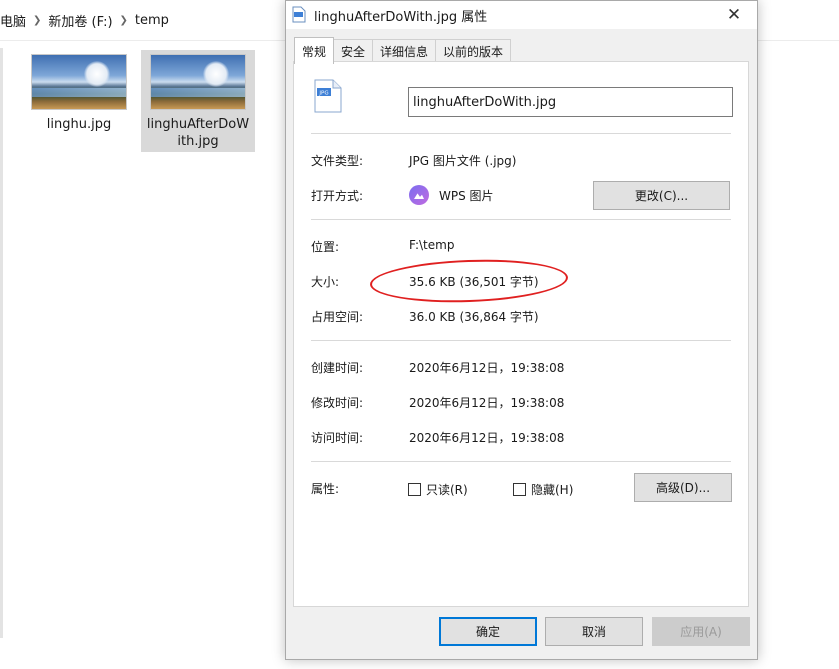  I want to click on tab-details: 详细信息, so click(404, 51).